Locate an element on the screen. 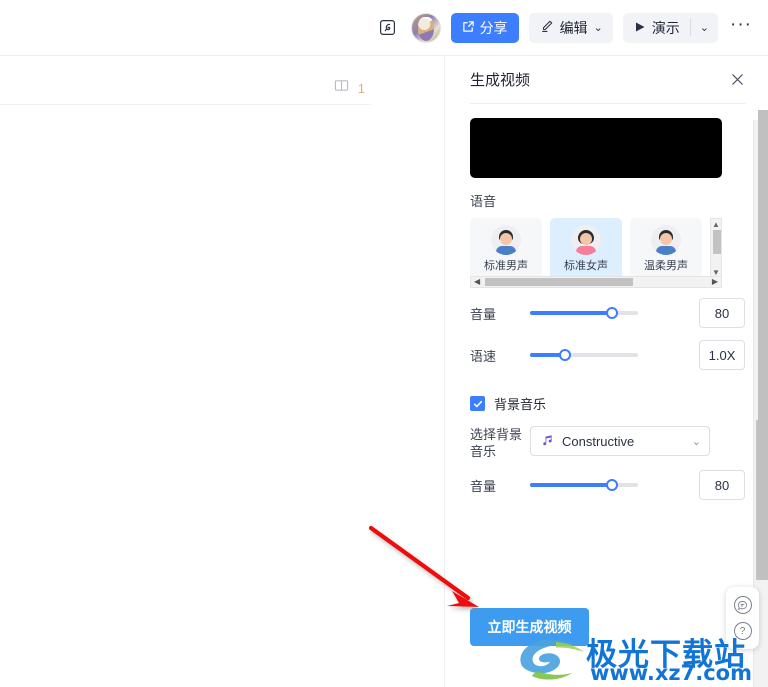 This screenshot has width=768, height=687. bgm-volume-row: 音量 80 is located at coordinates (619, 485).